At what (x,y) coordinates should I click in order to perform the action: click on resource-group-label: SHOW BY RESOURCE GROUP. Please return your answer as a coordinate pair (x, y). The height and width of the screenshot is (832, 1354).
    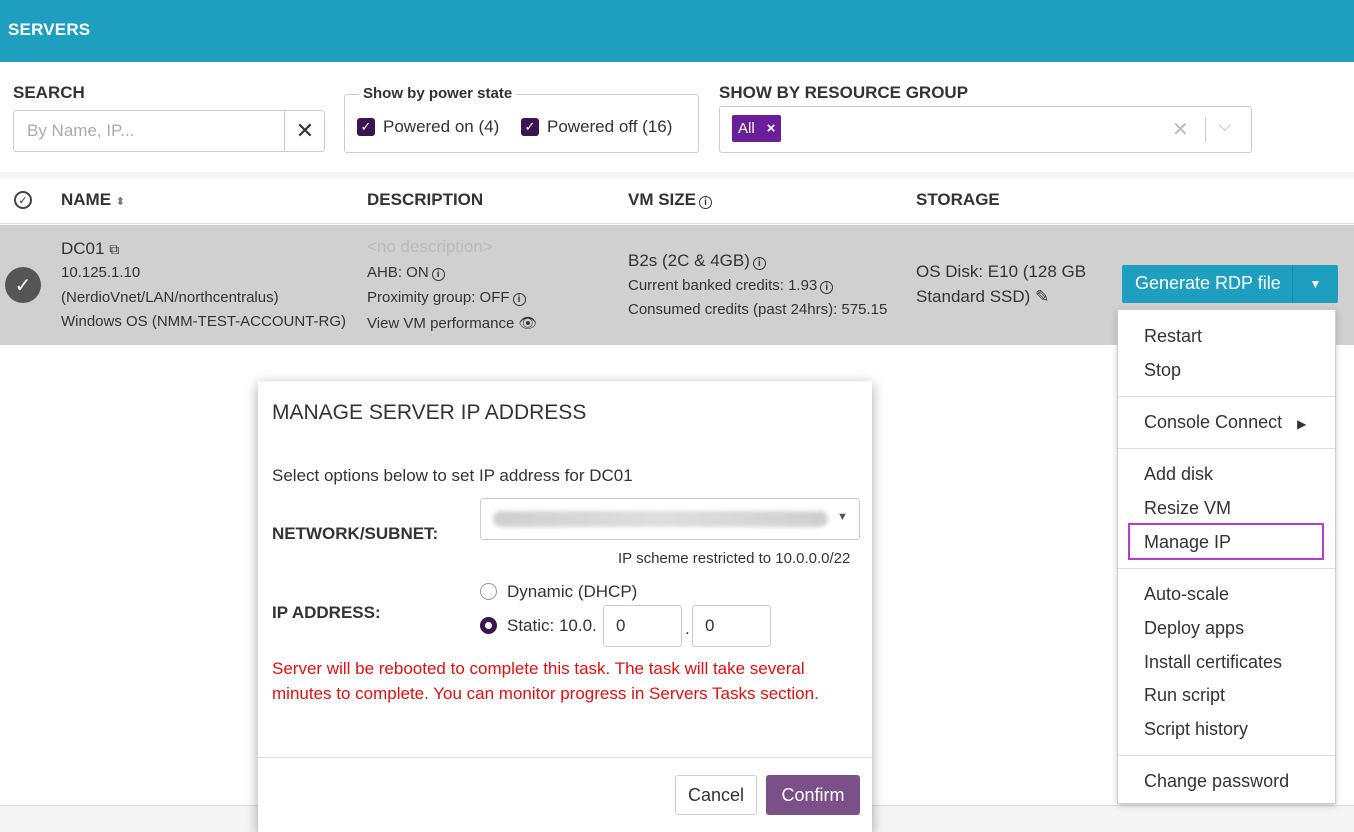
    Looking at the image, I should click on (844, 92).